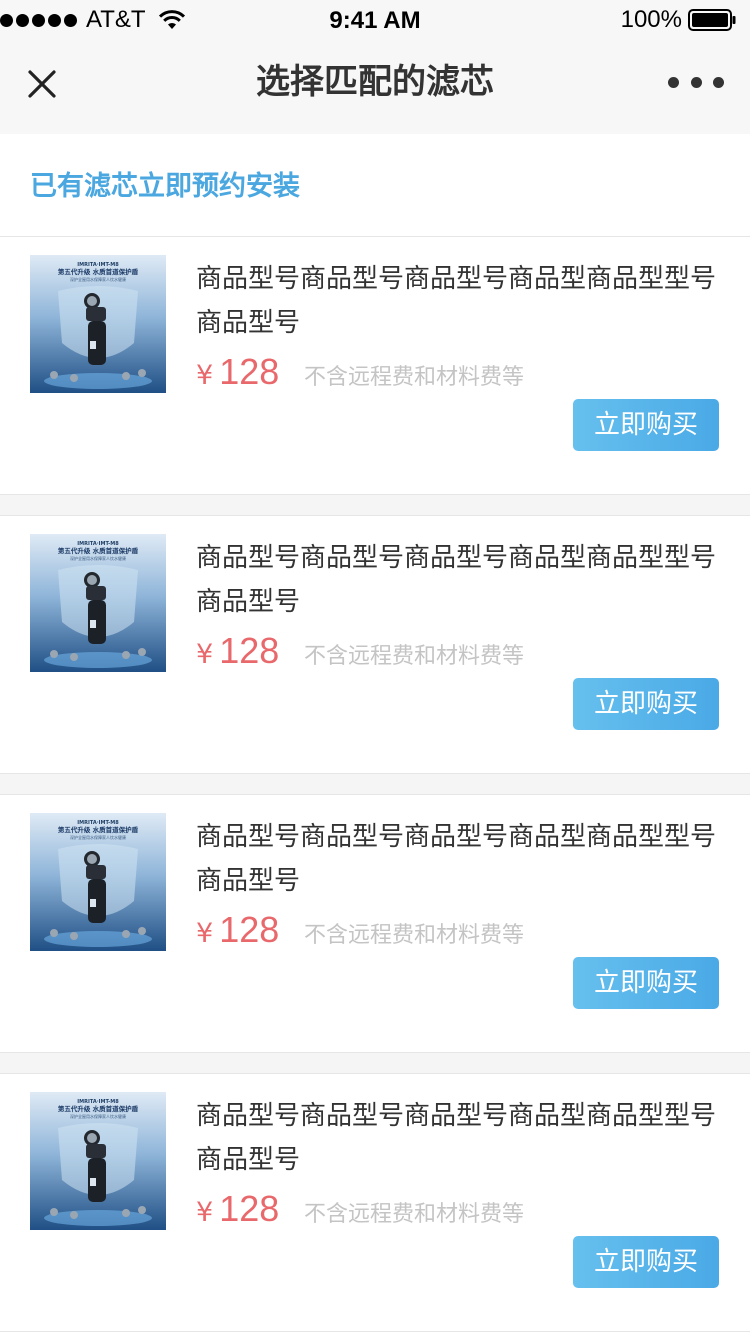 This screenshot has height=1334, width=750. Describe the element at coordinates (673, 82) in the screenshot. I see `more-dots-icon` at that location.